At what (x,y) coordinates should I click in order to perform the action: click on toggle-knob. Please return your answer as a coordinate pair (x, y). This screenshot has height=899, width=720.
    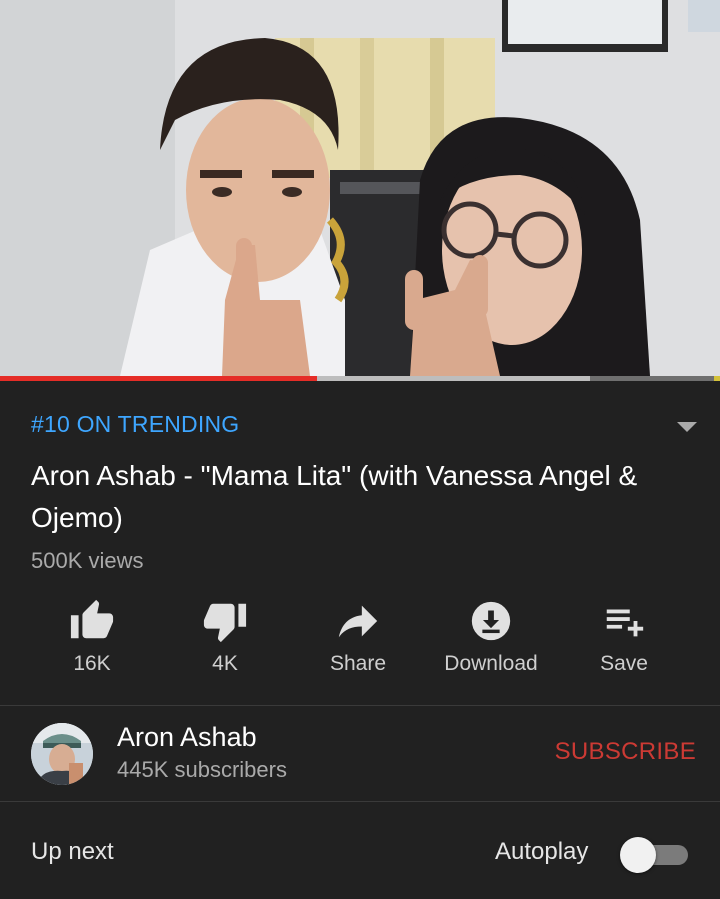
    Looking at the image, I should click on (638, 855).